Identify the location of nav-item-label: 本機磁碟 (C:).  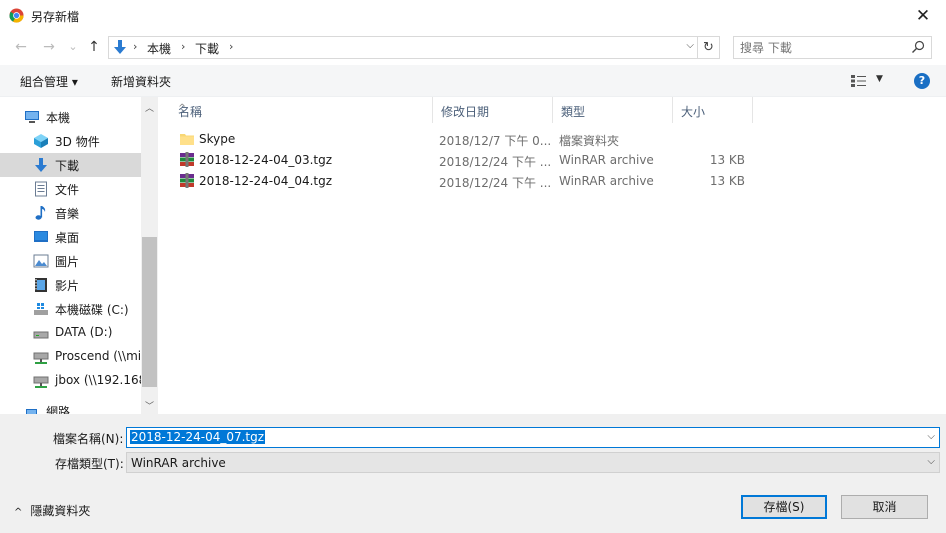
(92, 310).